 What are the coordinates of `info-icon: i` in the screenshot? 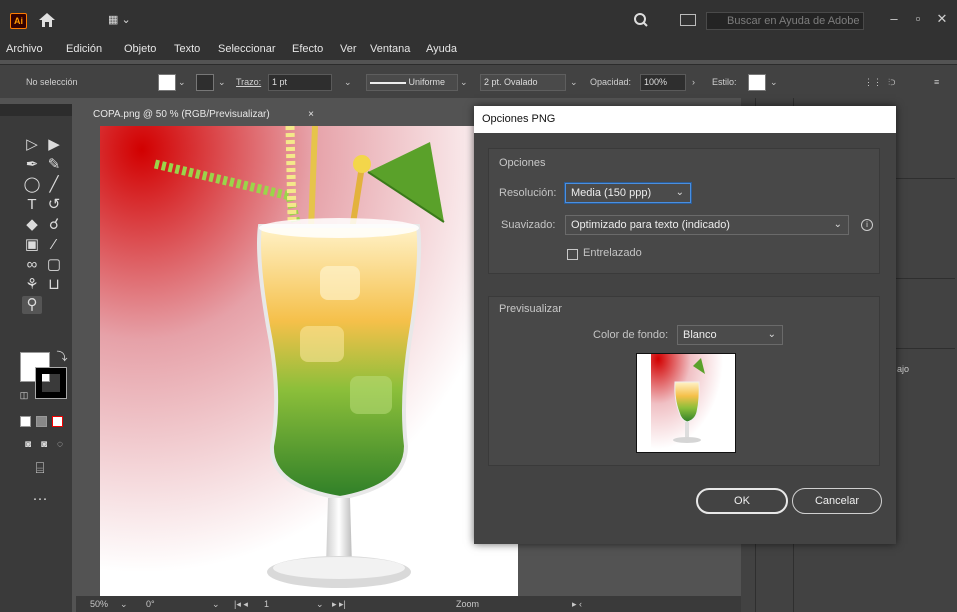 It's located at (867, 225).